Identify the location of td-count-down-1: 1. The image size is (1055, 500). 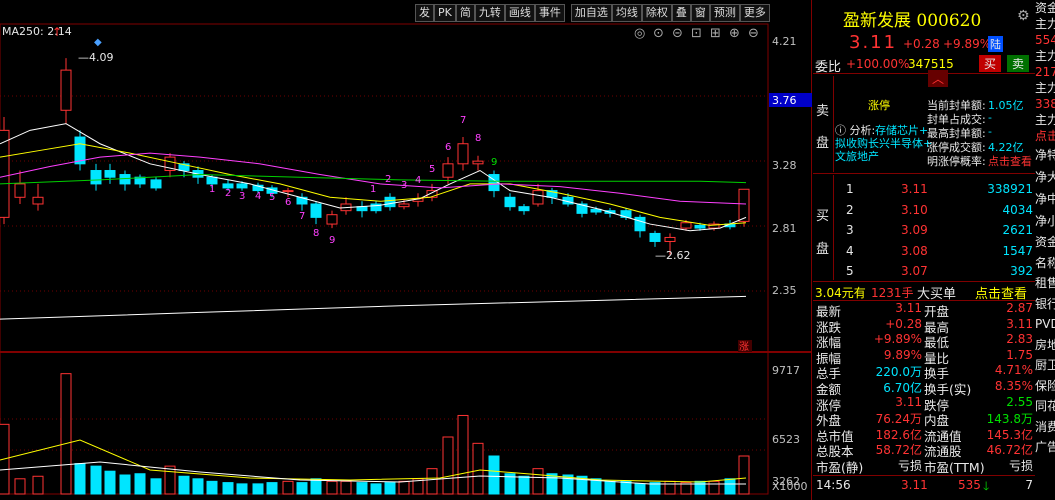
(212, 189).